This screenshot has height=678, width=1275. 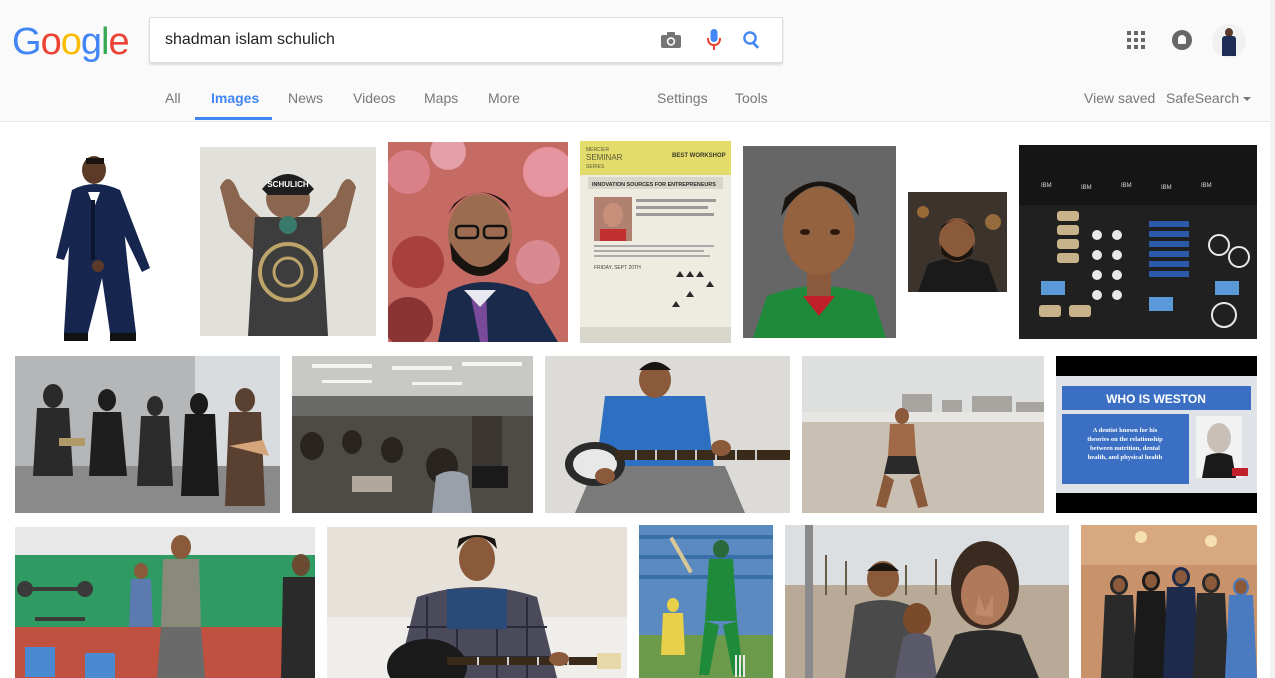 I want to click on seminar-title: INNOVATION SOURCES FOR ENTREPRENEURS, so click(x=654, y=185).